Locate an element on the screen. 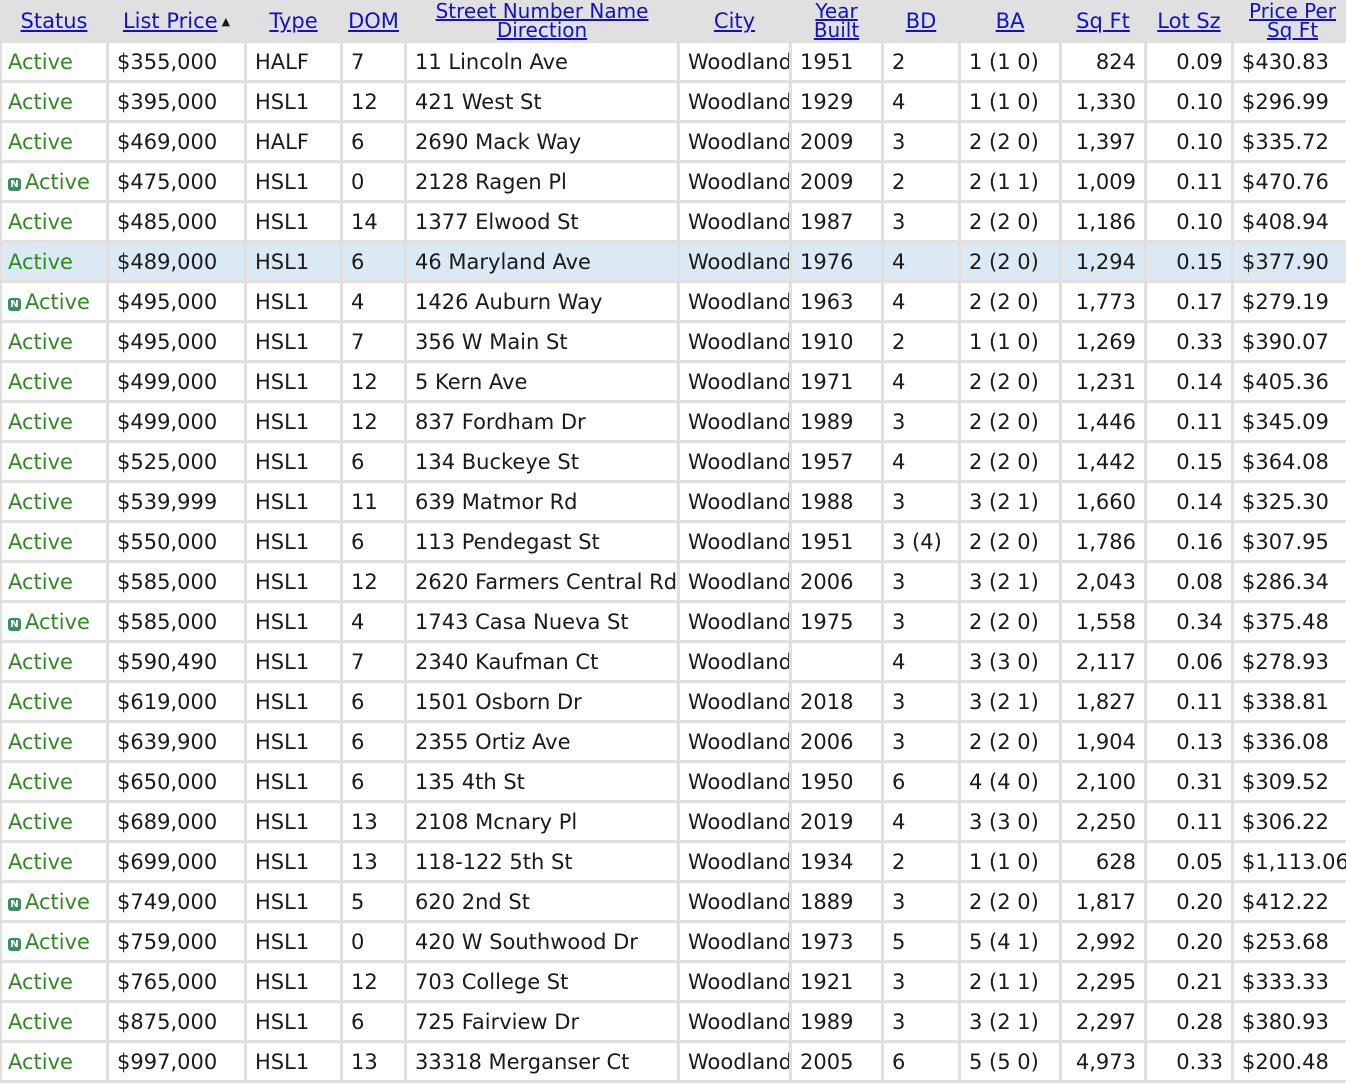 The width and height of the screenshot is (1346, 1088). year-built-cell: 1951 is located at coordinates (836, 541).